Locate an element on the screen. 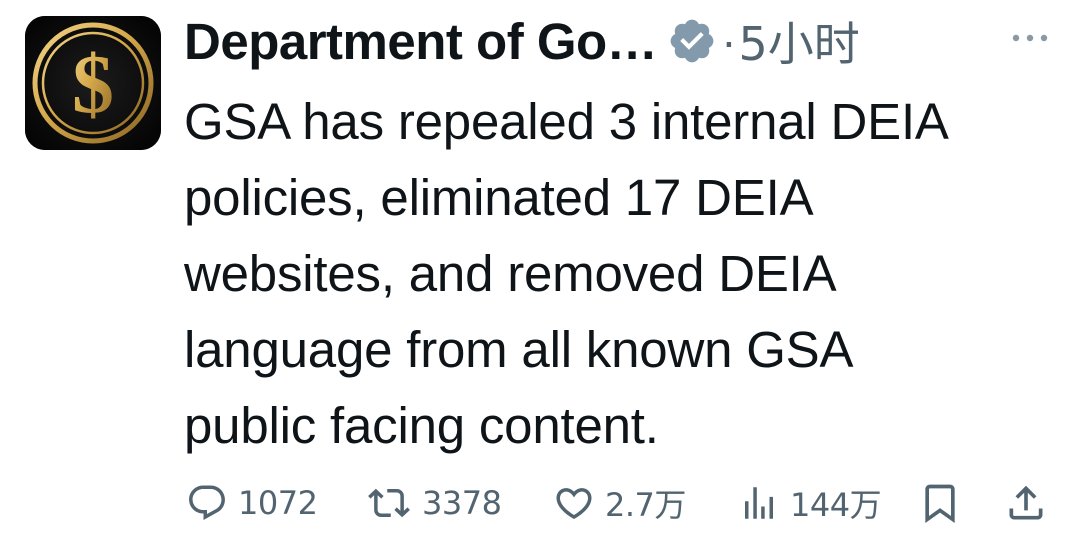 This screenshot has width=1080, height=546. more-horizontal-icon is located at coordinates (1030, 38).